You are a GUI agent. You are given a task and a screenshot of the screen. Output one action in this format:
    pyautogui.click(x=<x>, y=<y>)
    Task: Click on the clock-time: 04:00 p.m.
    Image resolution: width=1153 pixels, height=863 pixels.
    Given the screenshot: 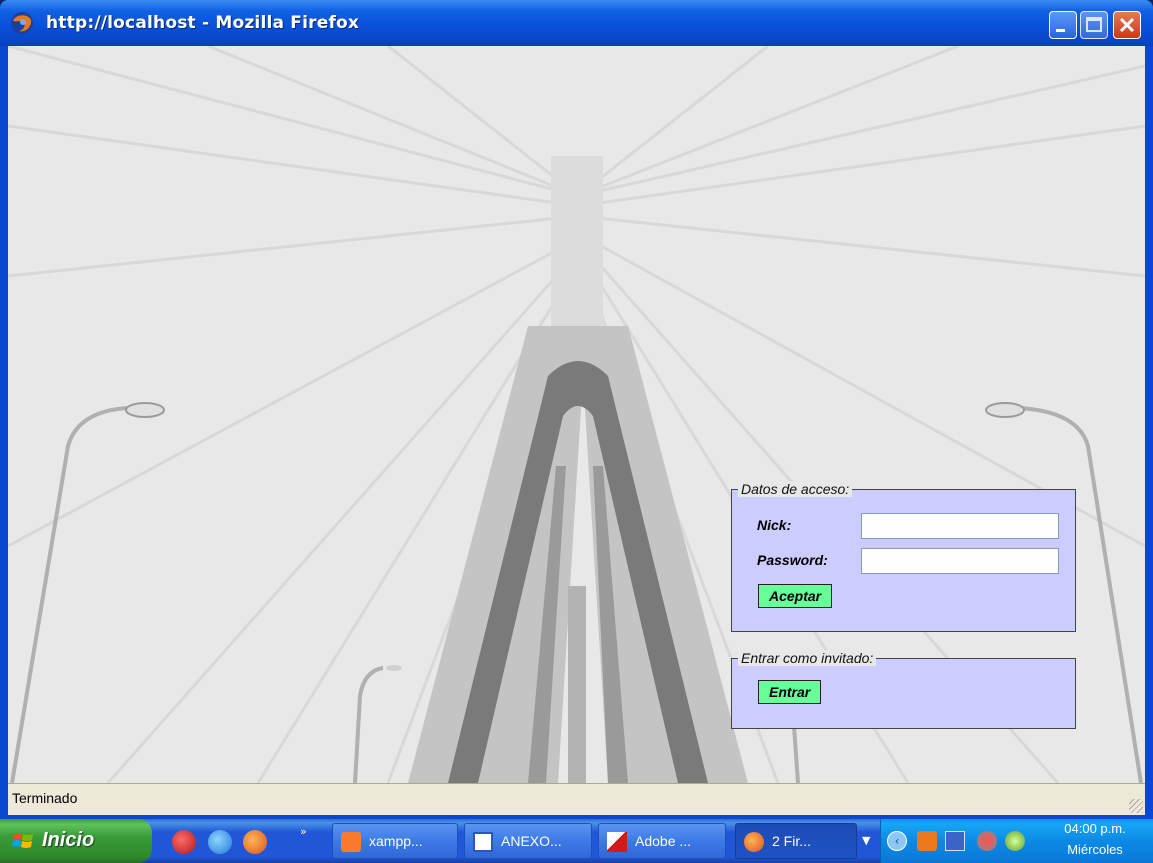 What is the action you would take?
    pyautogui.click(x=1095, y=828)
    